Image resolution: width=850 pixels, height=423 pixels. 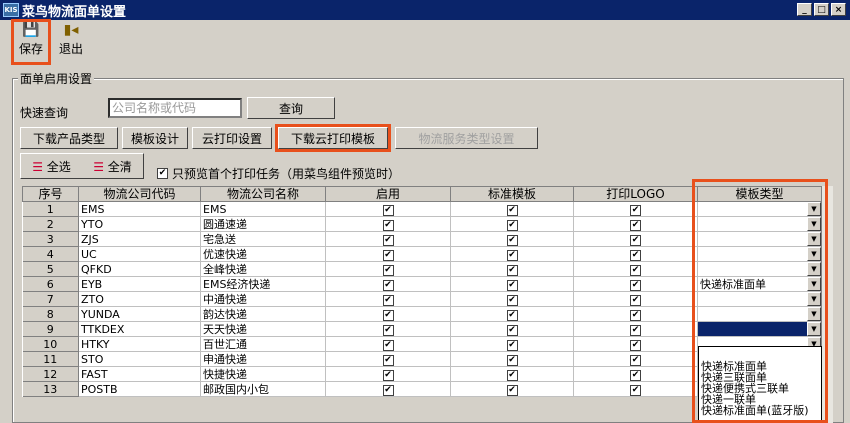 I want to click on dropdown-option: 快递标准面单(蓝牙版), so click(x=760, y=410).